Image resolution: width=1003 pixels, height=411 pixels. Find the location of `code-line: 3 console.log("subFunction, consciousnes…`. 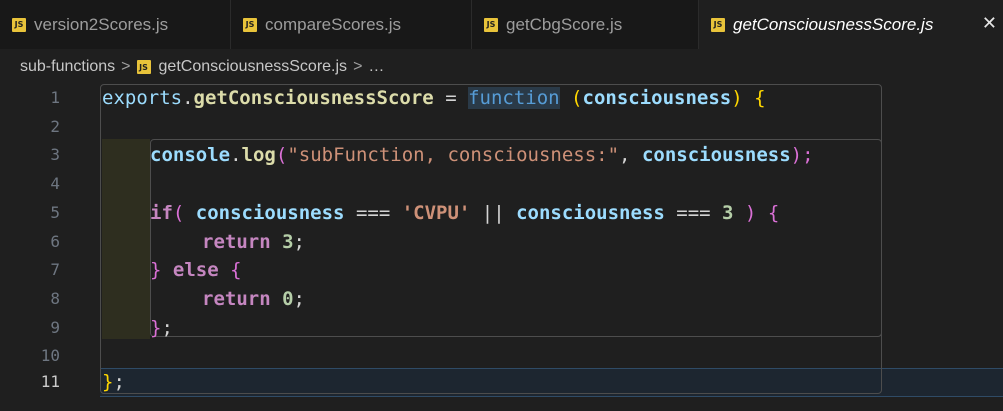

code-line: 3 console.log("subFunction, consciousnes… is located at coordinates (501, 155).